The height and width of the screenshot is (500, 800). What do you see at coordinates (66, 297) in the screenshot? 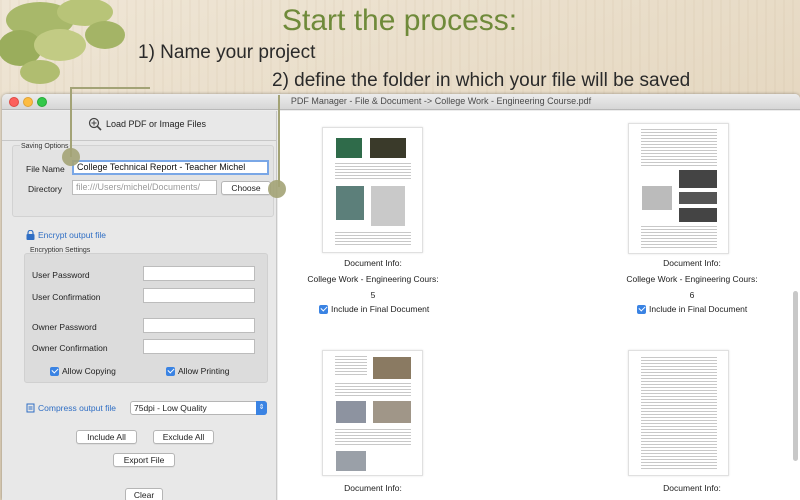
I see `user-confirmation-label: User Confirmation` at bounding box center [66, 297].